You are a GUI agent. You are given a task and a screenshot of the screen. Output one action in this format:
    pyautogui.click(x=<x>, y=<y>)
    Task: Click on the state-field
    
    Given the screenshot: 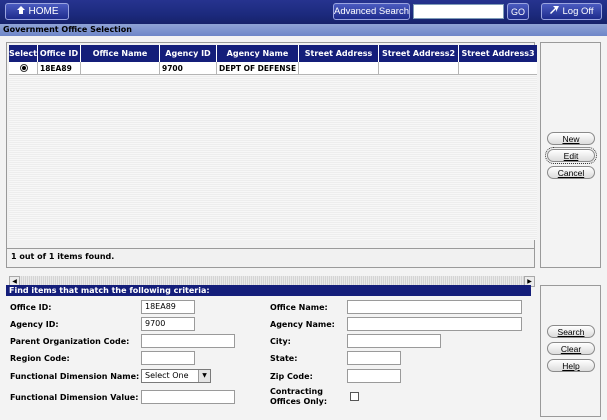 What is the action you would take?
    pyautogui.click(x=374, y=358)
    